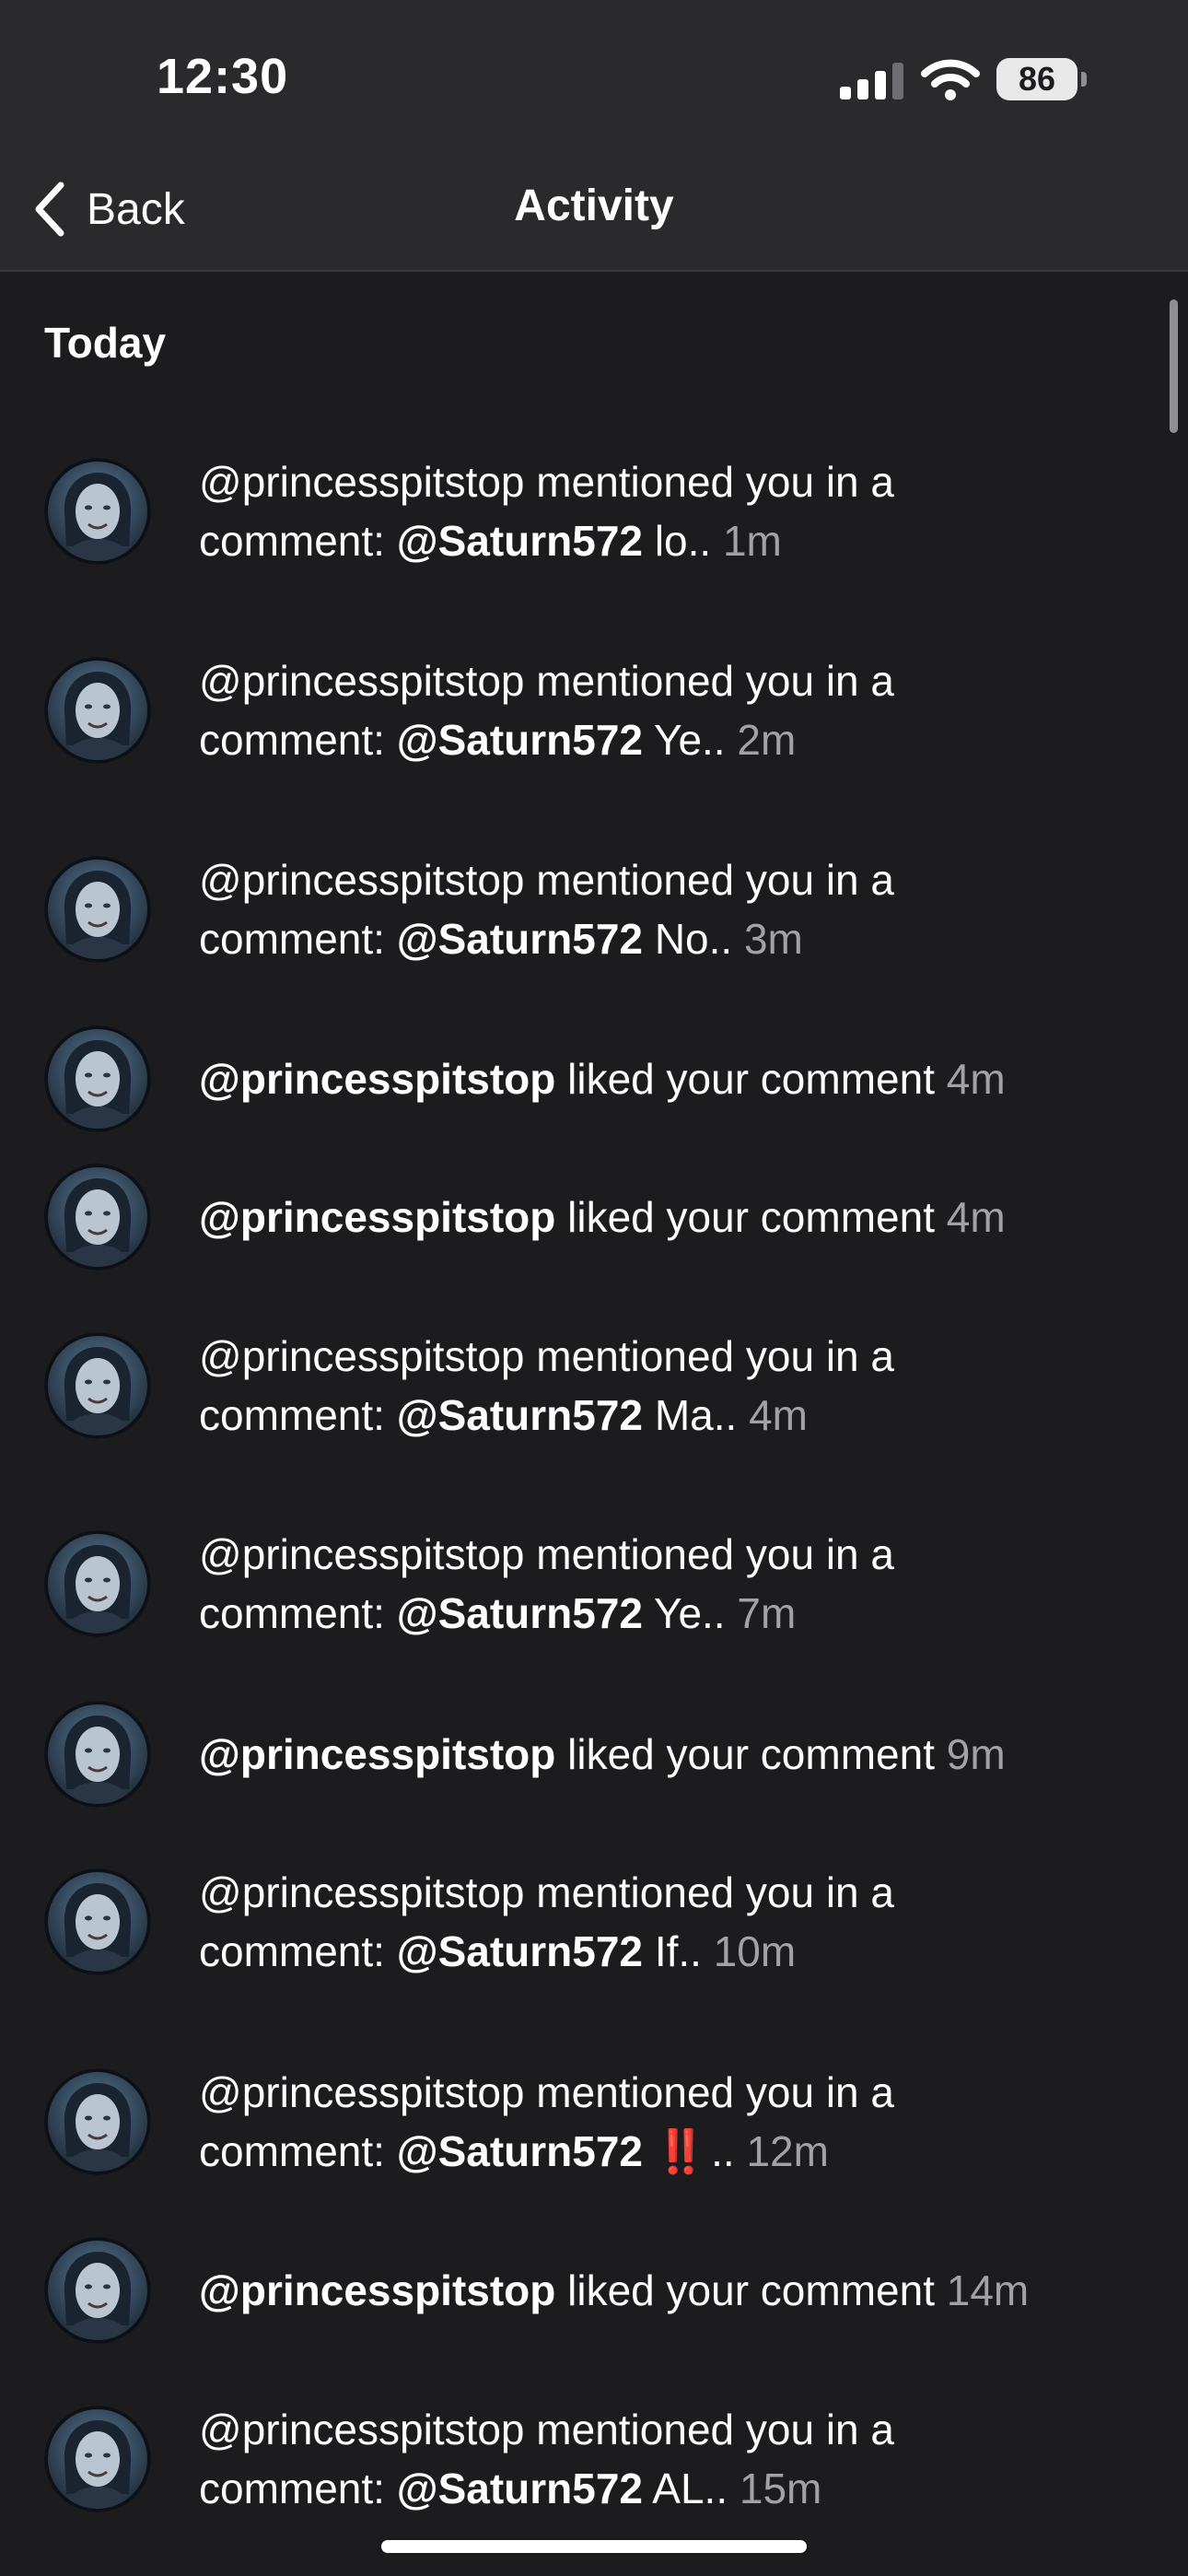 The image size is (1188, 2576). I want to click on timestamp: 10m, so click(755, 1951).